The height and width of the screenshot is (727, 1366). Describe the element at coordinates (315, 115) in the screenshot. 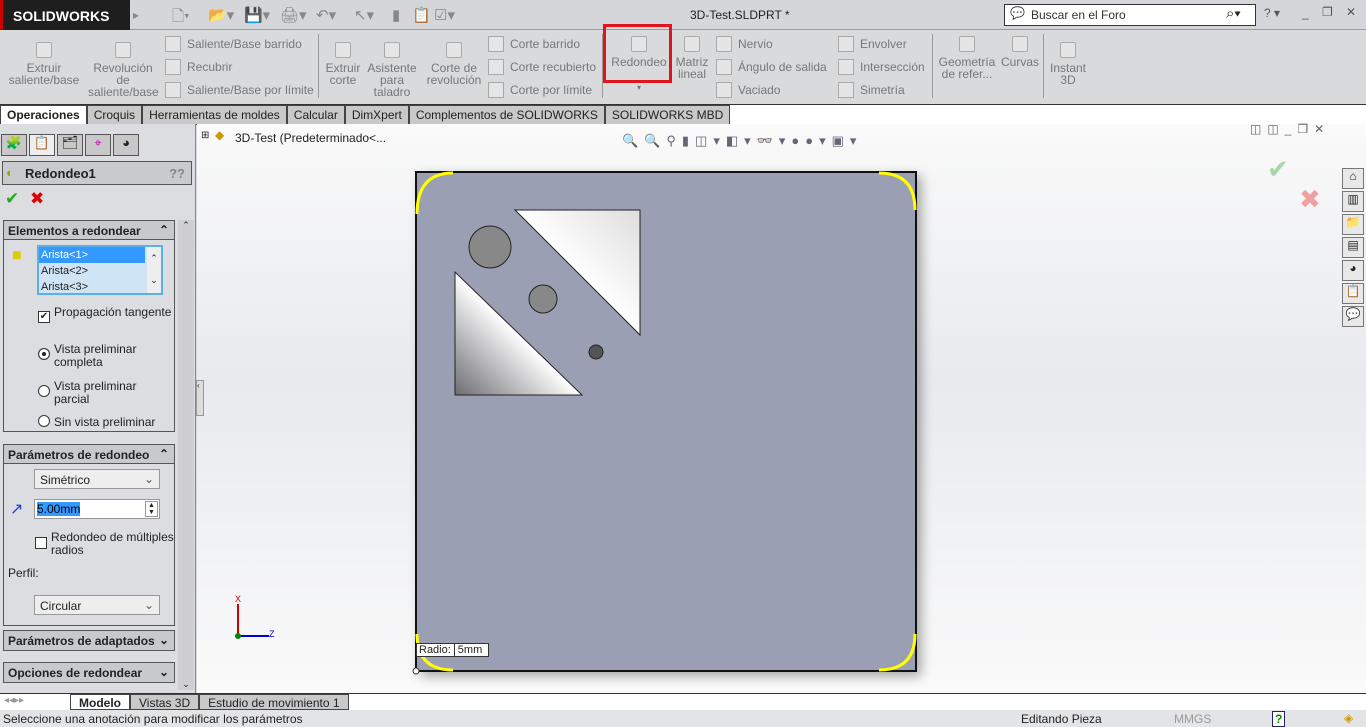

I see `tab-calcular: Calcular` at that location.